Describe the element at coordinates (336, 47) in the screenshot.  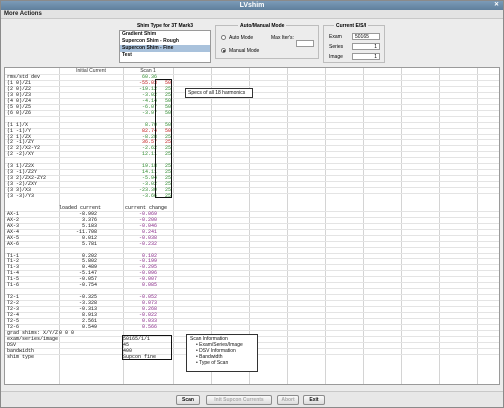
I see `series-label: Series` at that location.